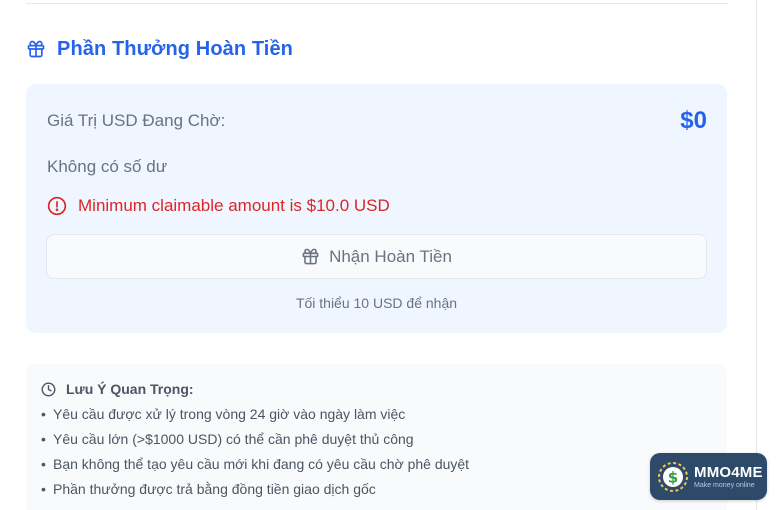 The height and width of the screenshot is (510, 781). What do you see at coordinates (107, 166) in the screenshot?
I see `balance-status: Không có số dư` at bounding box center [107, 166].